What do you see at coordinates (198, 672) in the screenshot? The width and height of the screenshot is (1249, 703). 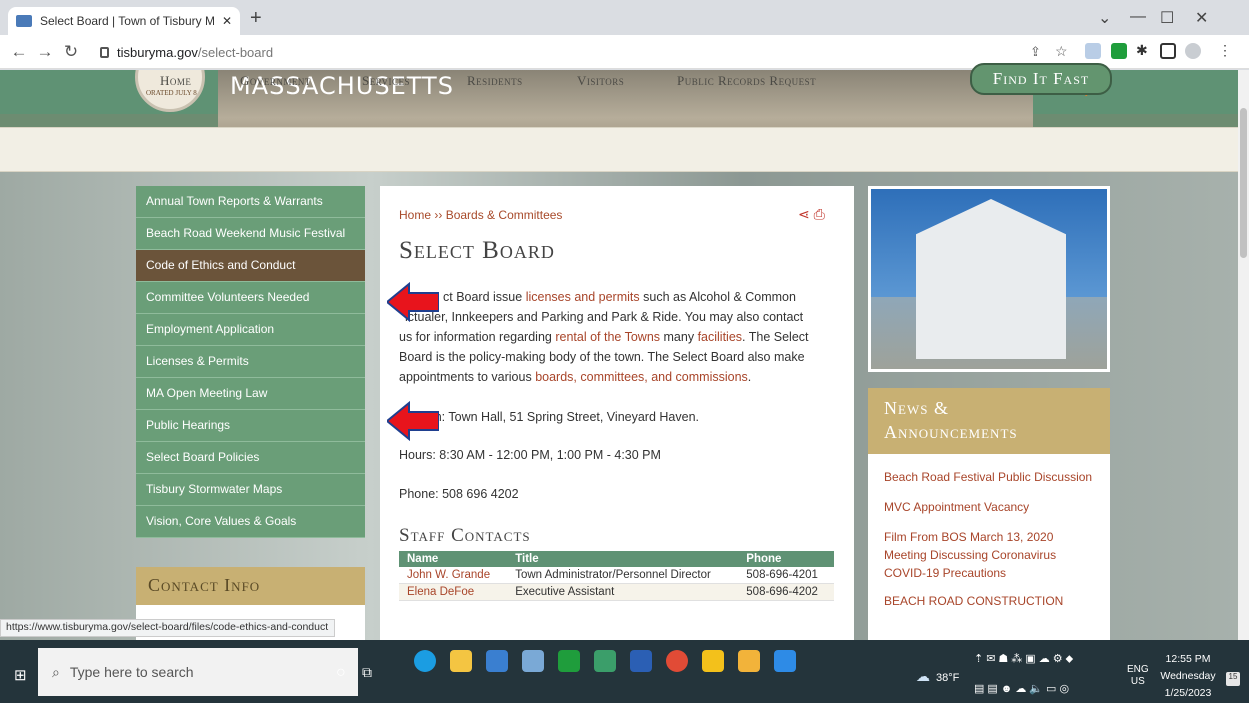 I see `taskbar-search-box: ⌕ Type here to search` at bounding box center [198, 672].